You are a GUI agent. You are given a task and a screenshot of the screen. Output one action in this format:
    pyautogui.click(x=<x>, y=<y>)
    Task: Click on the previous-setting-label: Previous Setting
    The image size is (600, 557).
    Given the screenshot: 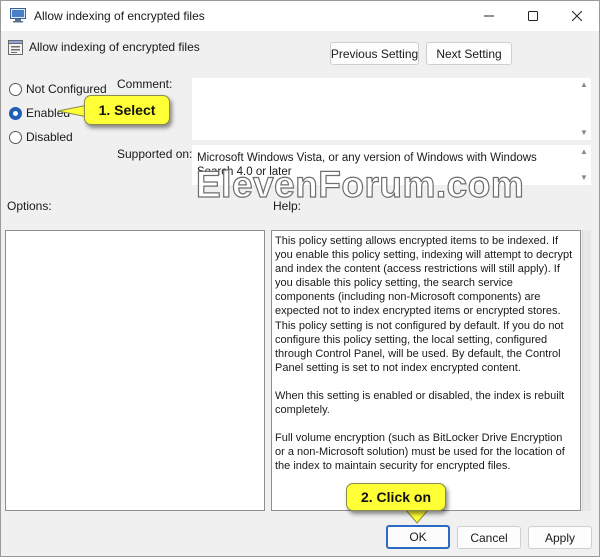 What is the action you would take?
    pyautogui.click(x=374, y=53)
    